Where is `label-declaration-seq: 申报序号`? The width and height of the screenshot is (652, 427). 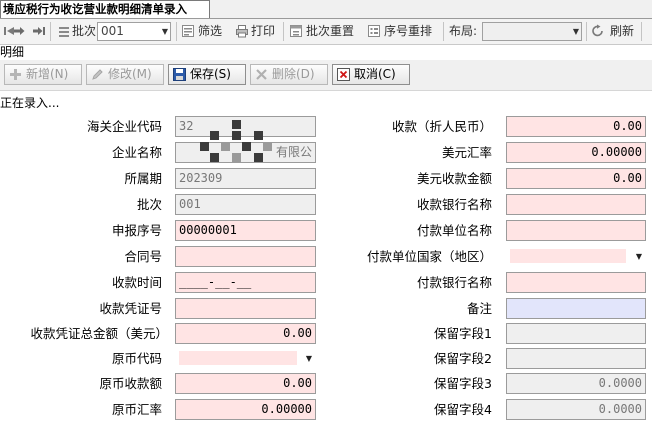
label-declaration-seq: 申报序号 is located at coordinates (136, 230).